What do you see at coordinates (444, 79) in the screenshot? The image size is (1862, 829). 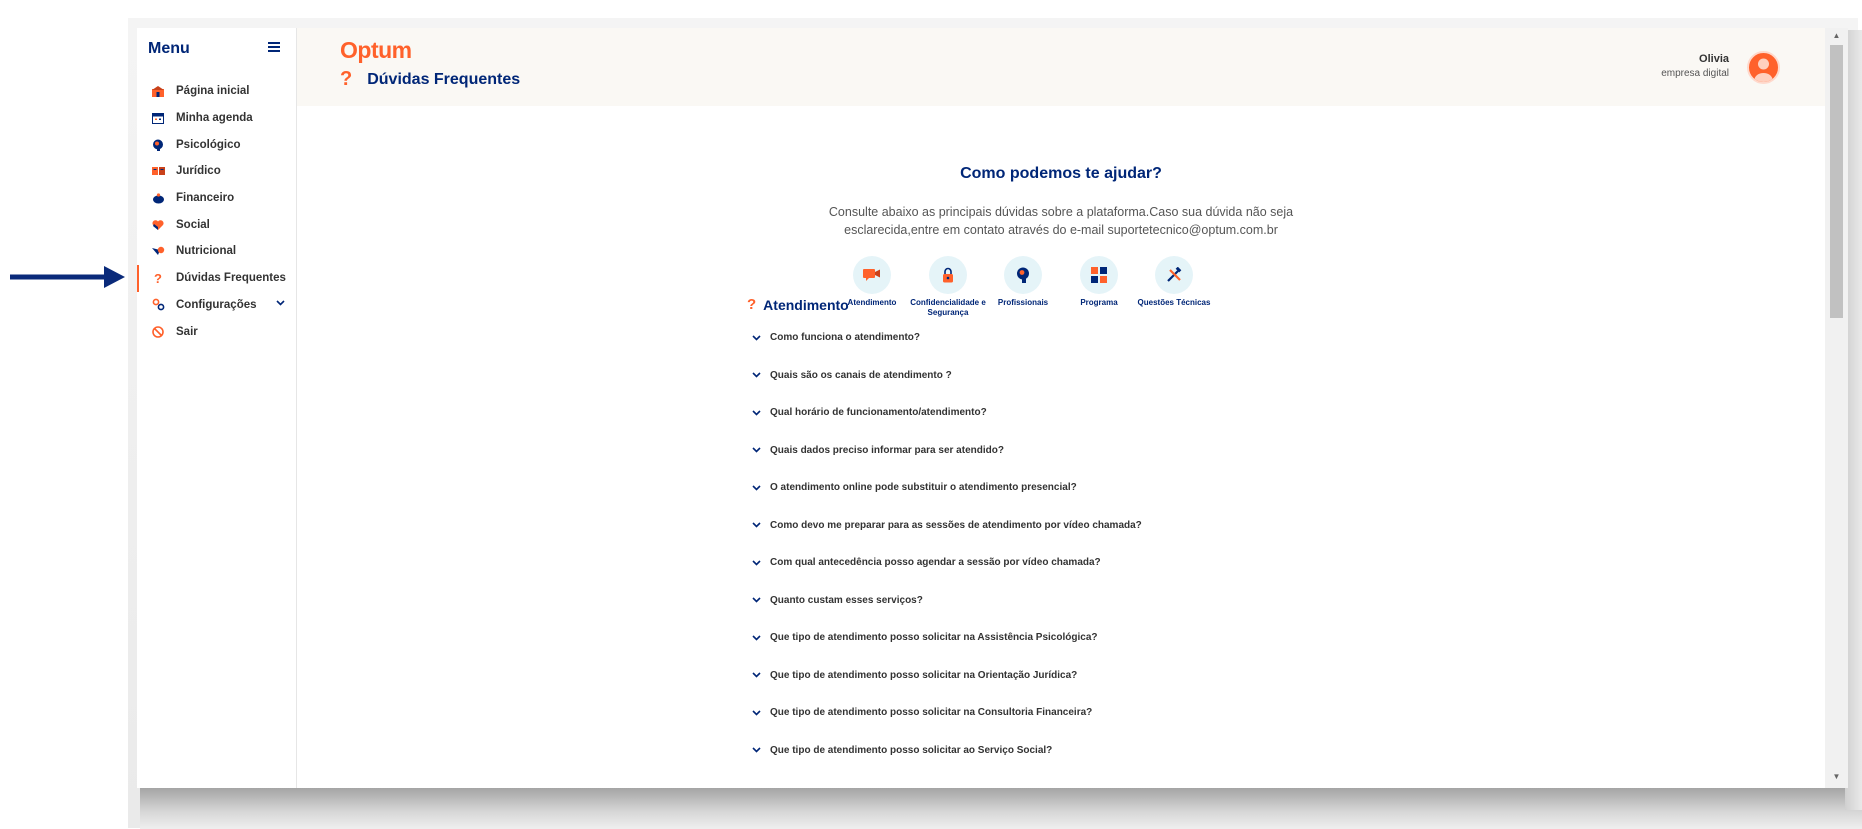 I see `page-title: Dúvidas Frequentes` at bounding box center [444, 79].